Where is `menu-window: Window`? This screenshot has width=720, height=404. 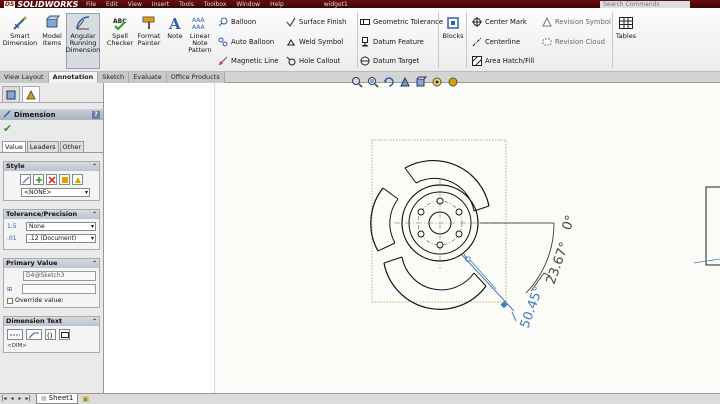 menu-window: Window is located at coordinates (248, 4).